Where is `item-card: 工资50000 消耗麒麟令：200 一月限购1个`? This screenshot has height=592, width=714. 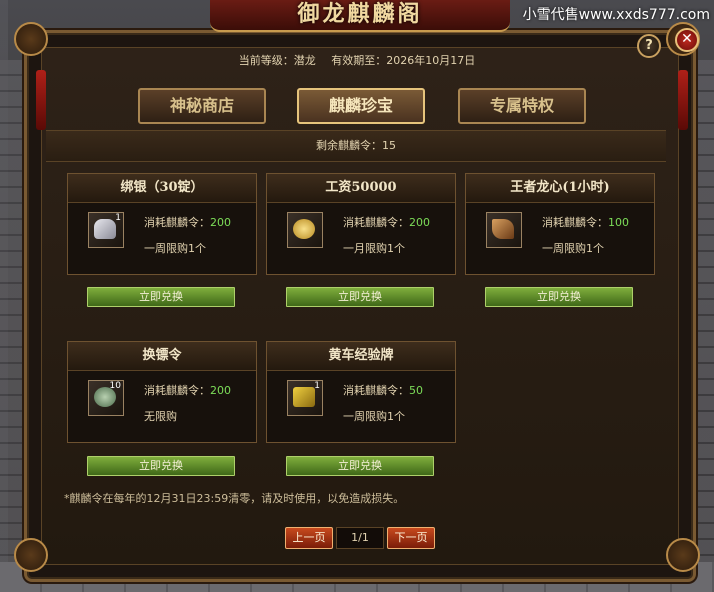 item-card: 工资50000 消耗麒麟令：200 一月限购1个 is located at coordinates (361, 224).